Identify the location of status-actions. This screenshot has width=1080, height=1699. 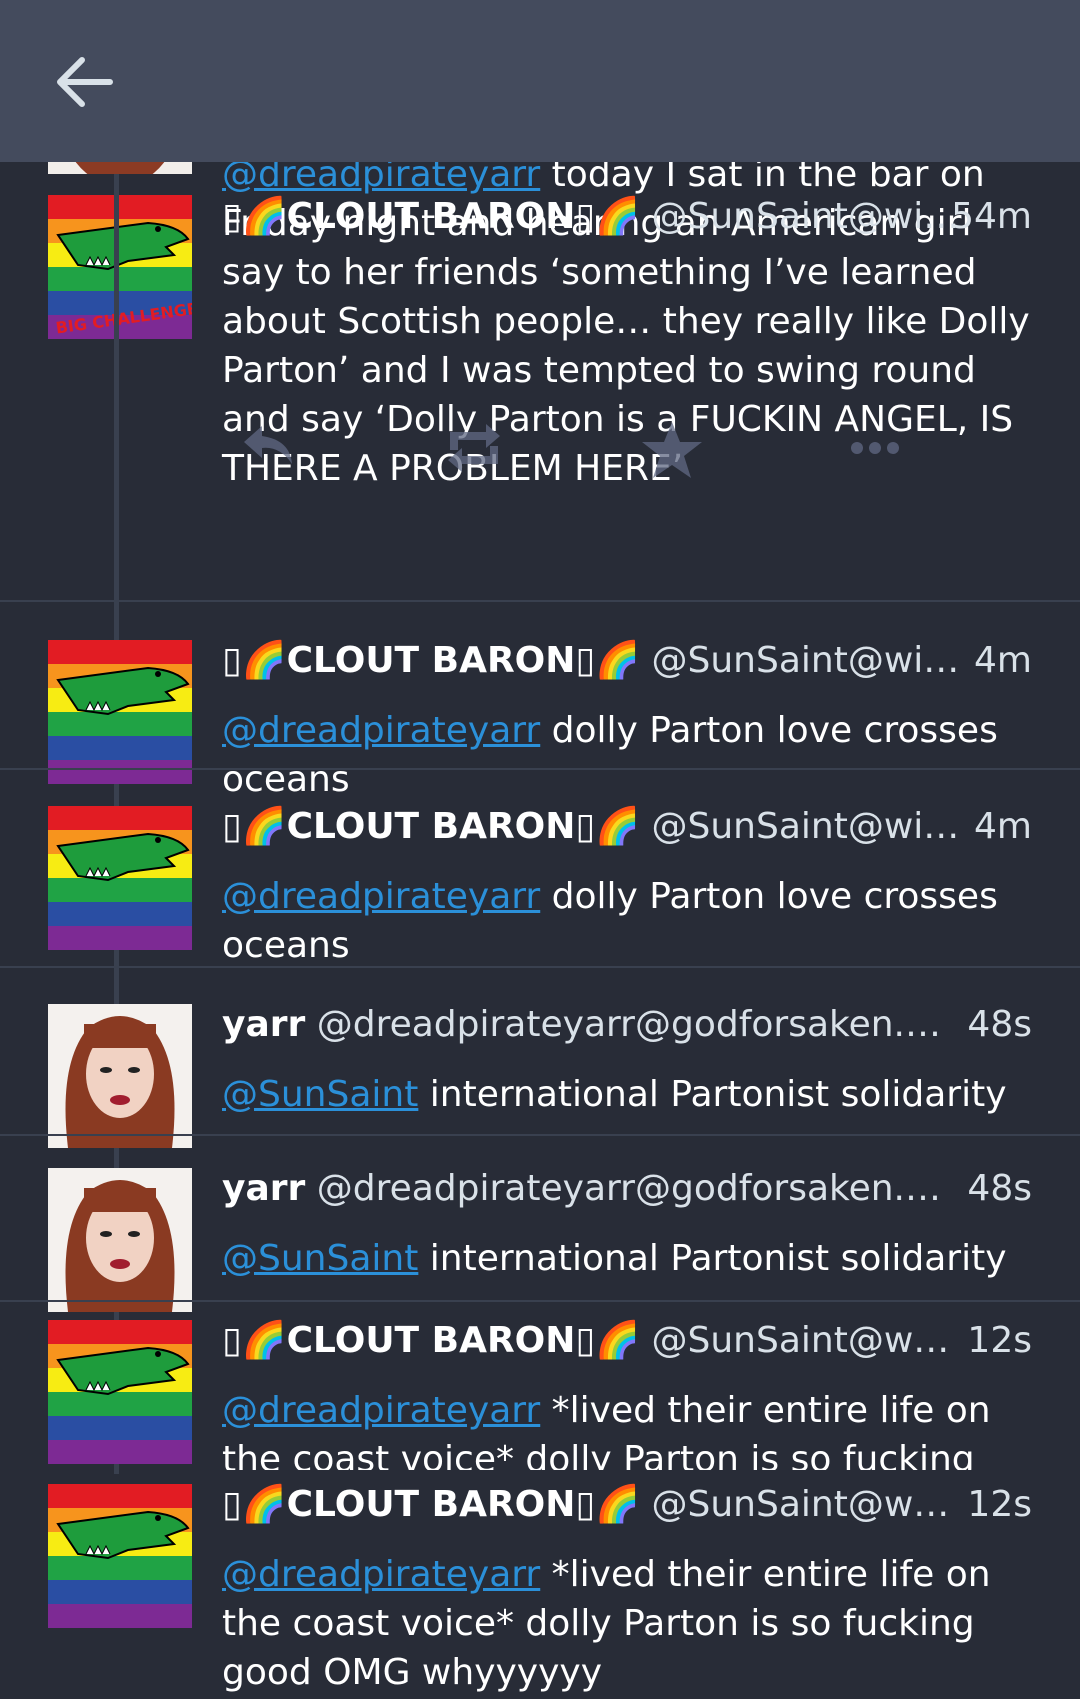
(627, 450).